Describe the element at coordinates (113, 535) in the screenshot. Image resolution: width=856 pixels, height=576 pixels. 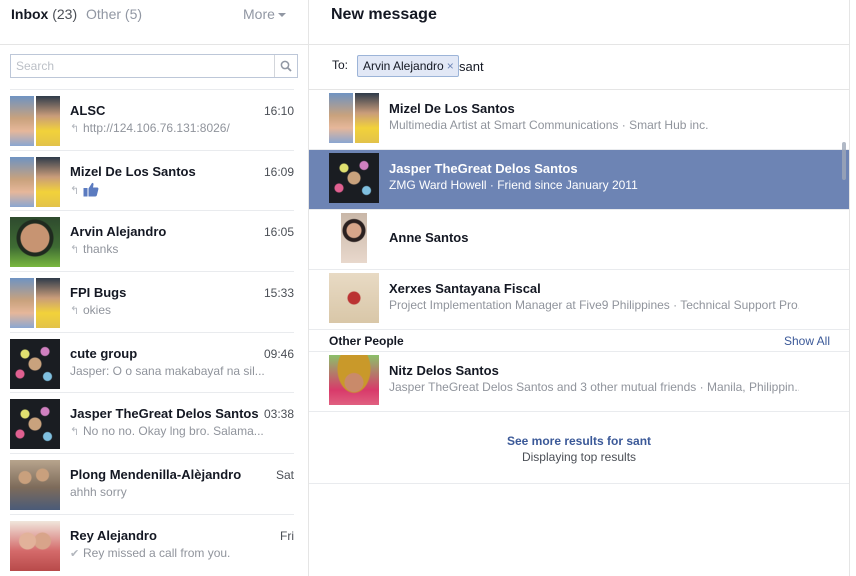
I see `thread-name: Rey Alejandro` at that location.